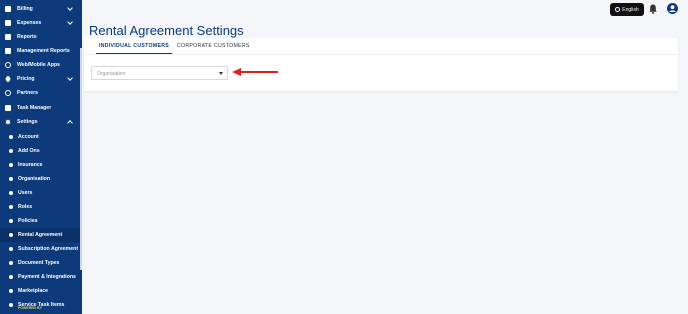 Image resolution: width=688 pixels, height=314 pixels. I want to click on gear-icon, so click(8, 122).